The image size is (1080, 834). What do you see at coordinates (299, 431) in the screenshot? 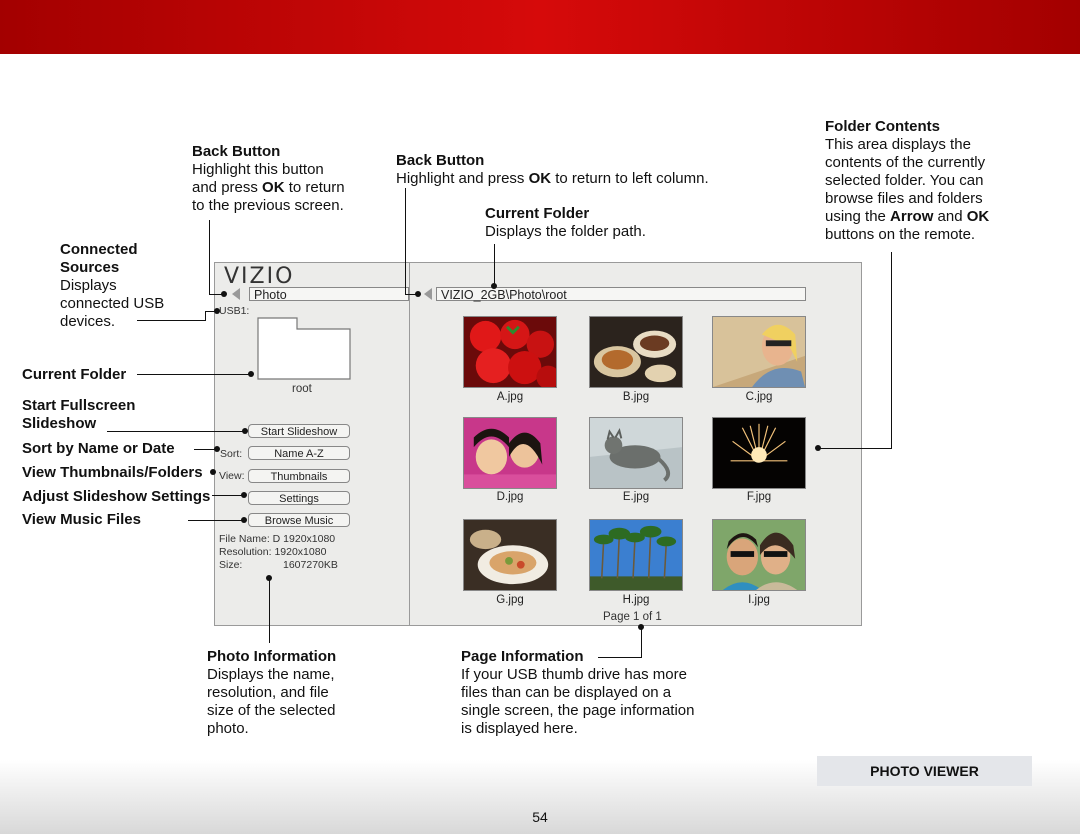
I see `start-slideshow-button: Start Slideshow` at bounding box center [299, 431].